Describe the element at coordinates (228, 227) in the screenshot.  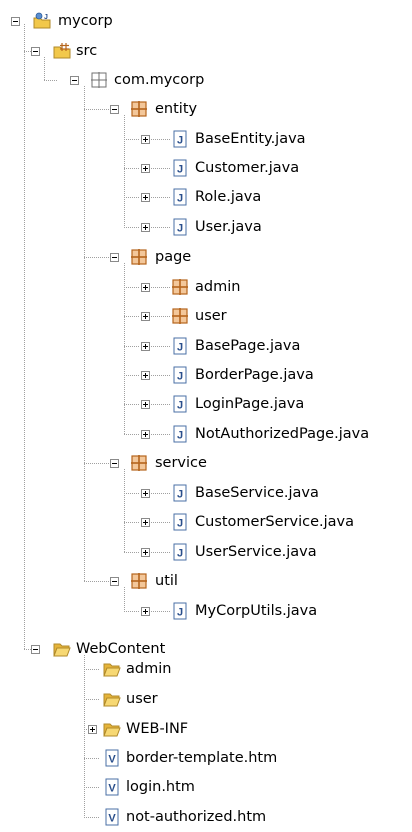
I see `tree-node-label: User.java` at that location.